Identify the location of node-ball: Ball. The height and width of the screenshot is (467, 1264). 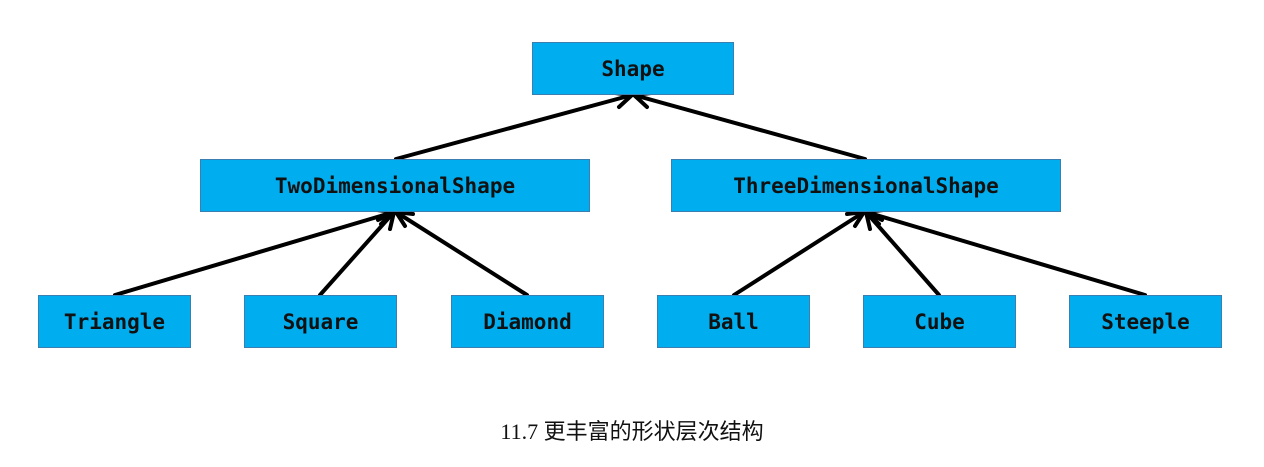
(733, 321).